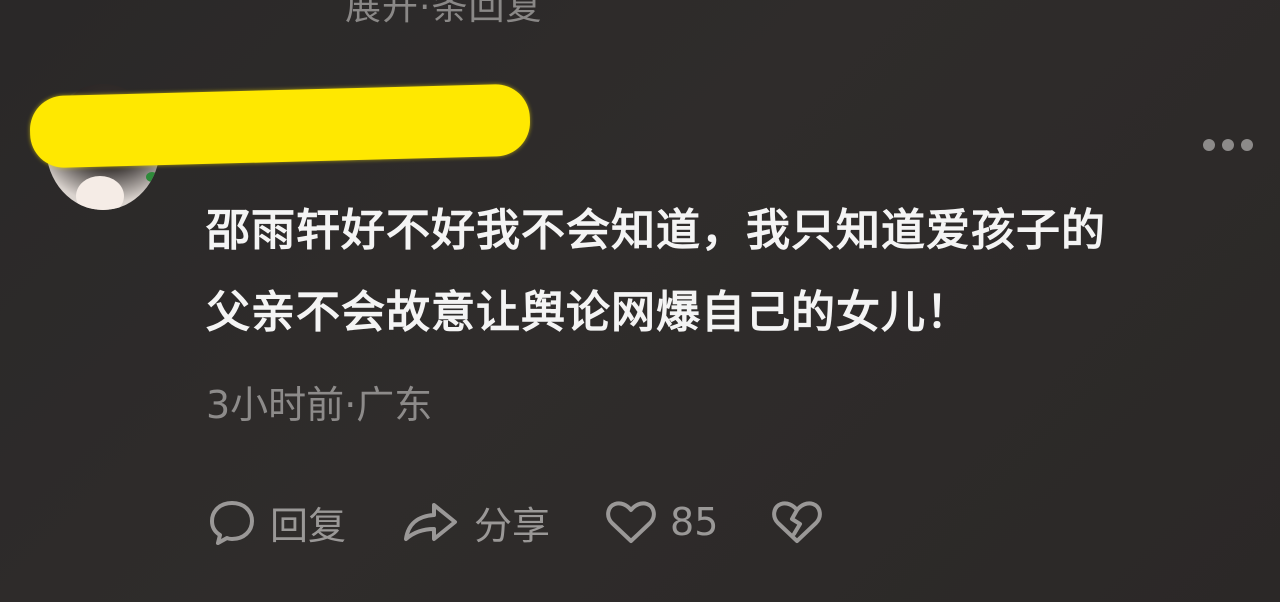  What do you see at coordinates (152, 177) in the screenshot?
I see `avatar-leaf-detail` at bounding box center [152, 177].